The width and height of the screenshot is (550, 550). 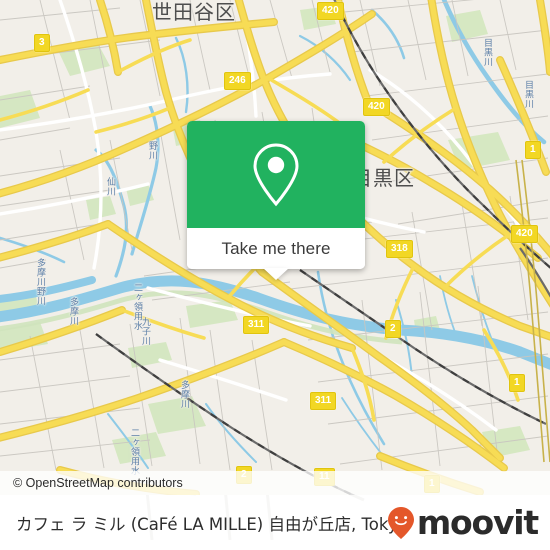 I want to click on moovit-pin-icon, so click(x=400, y=522).